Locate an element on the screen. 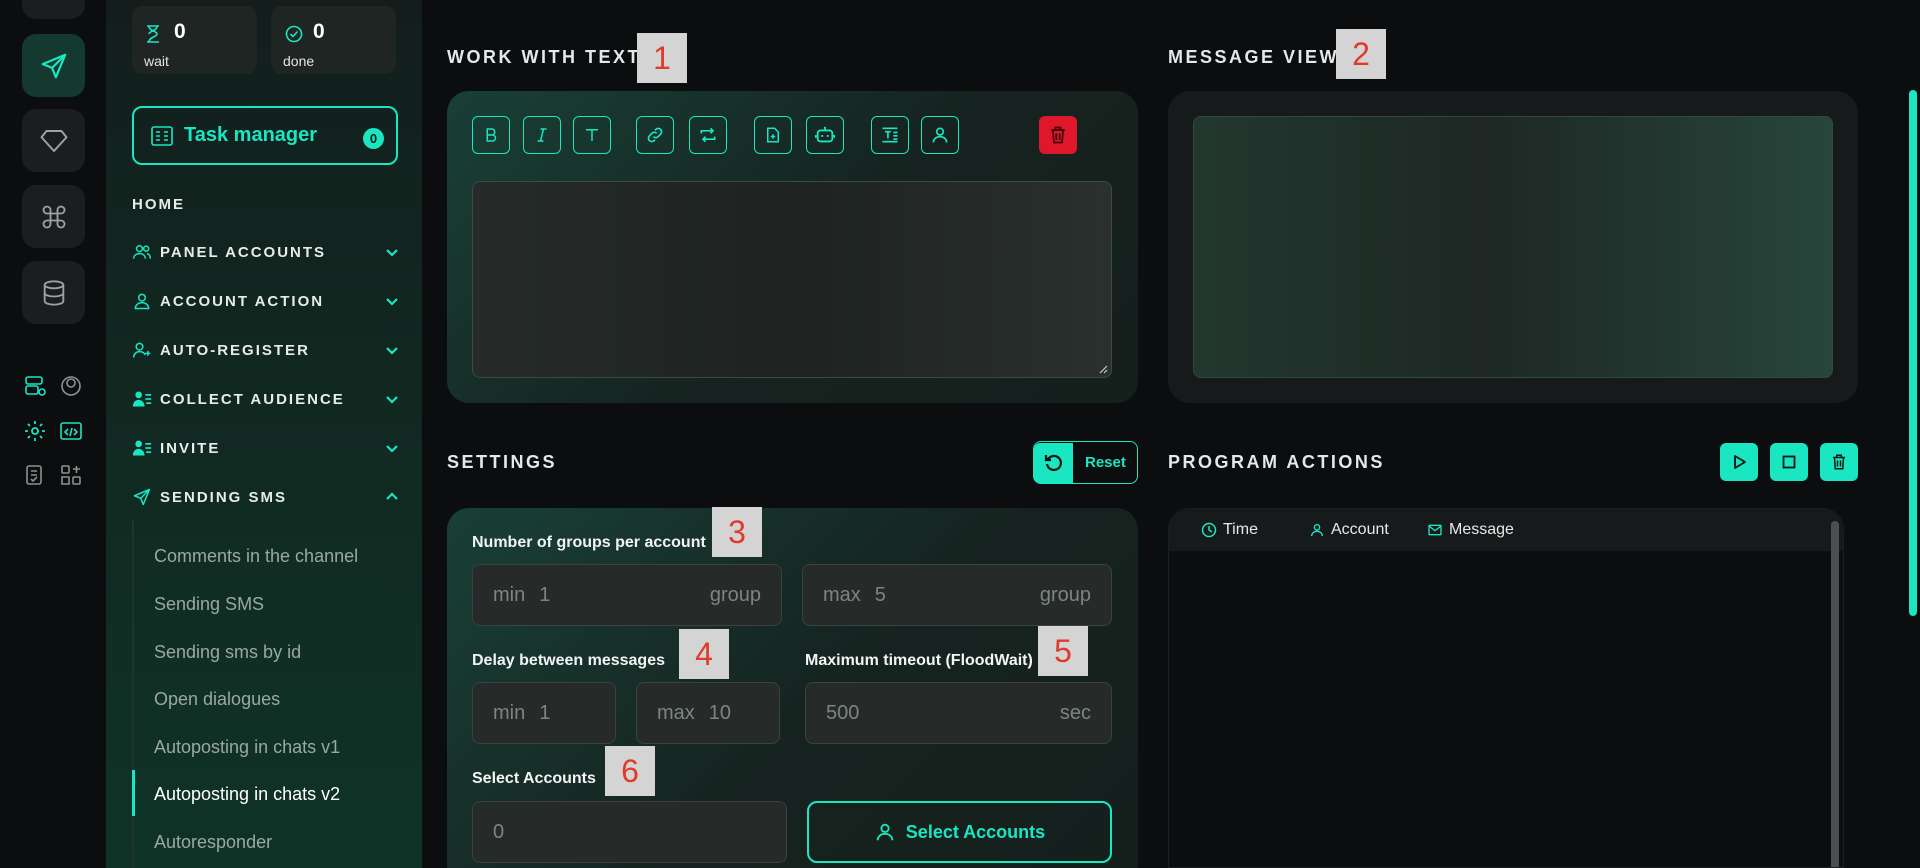 This screenshot has height=868, width=1920. marker-1: 1 is located at coordinates (662, 58).